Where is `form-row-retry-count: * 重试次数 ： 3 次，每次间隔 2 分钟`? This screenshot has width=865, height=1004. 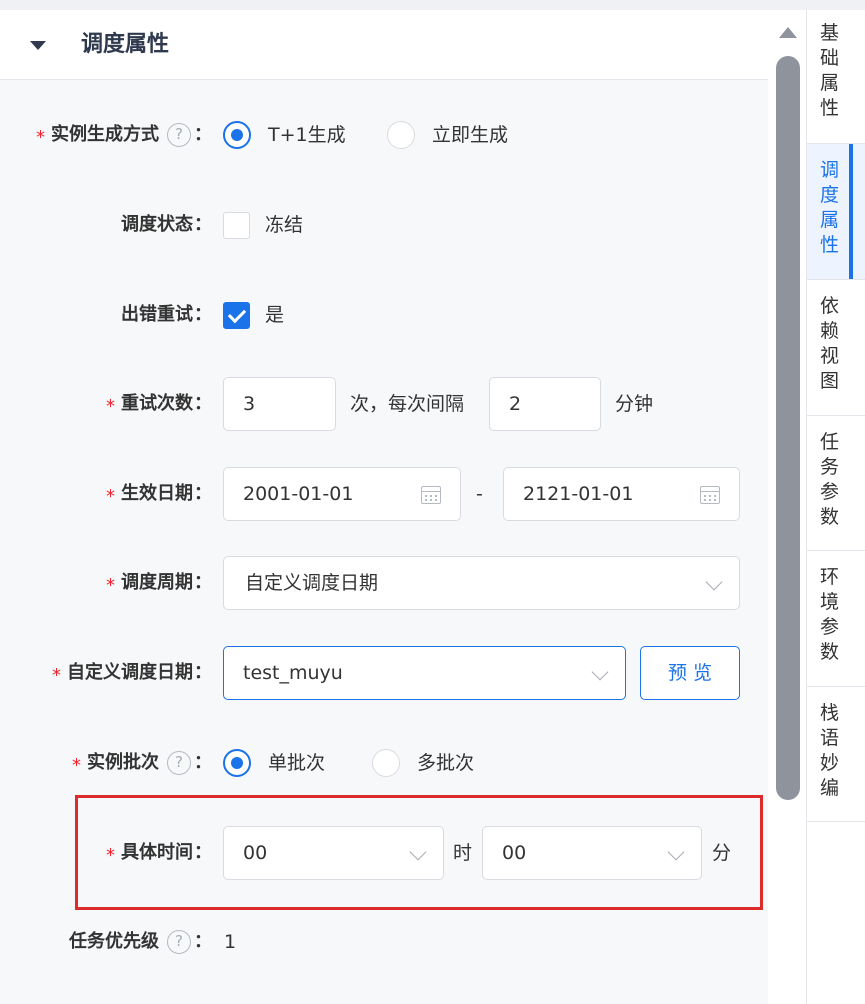
form-row-retry-count: * 重试次数 ： 3 次，每次间隔 2 分钟 is located at coordinates (384, 404).